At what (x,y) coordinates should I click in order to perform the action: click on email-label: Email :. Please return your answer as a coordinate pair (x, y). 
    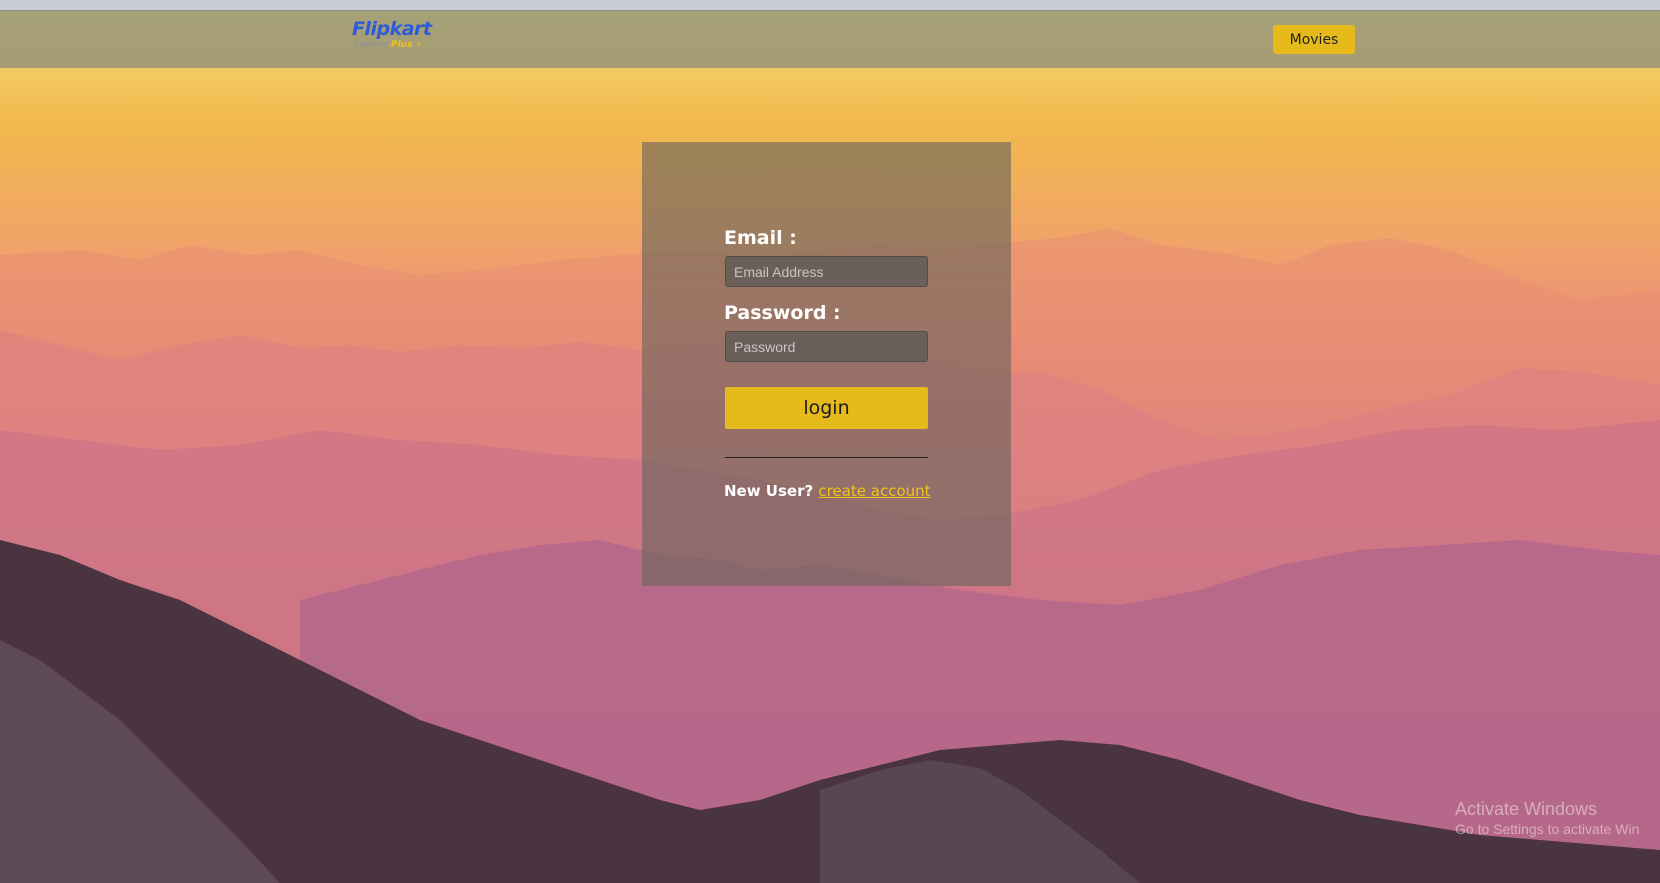
    Looking at the image, I should click on (760, 238).